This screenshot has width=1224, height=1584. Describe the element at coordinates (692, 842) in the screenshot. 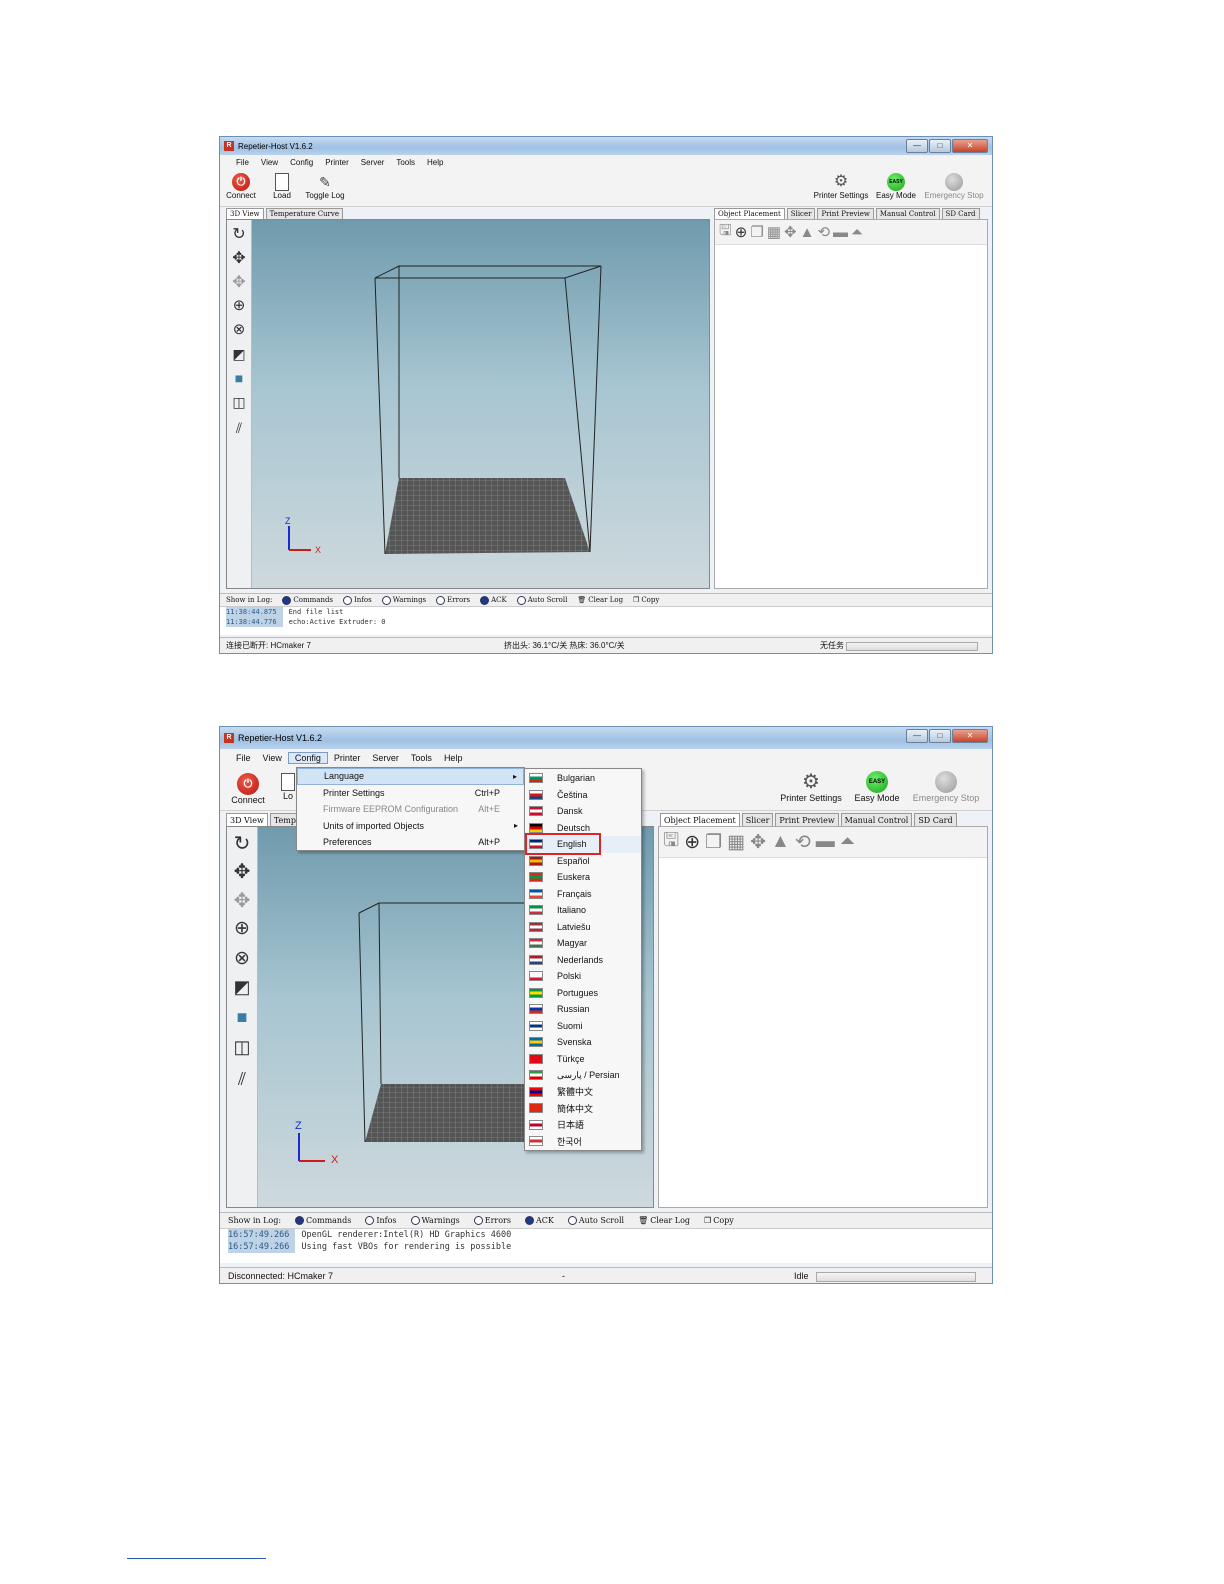

I see `add-object-icon: ⊕` at that location.